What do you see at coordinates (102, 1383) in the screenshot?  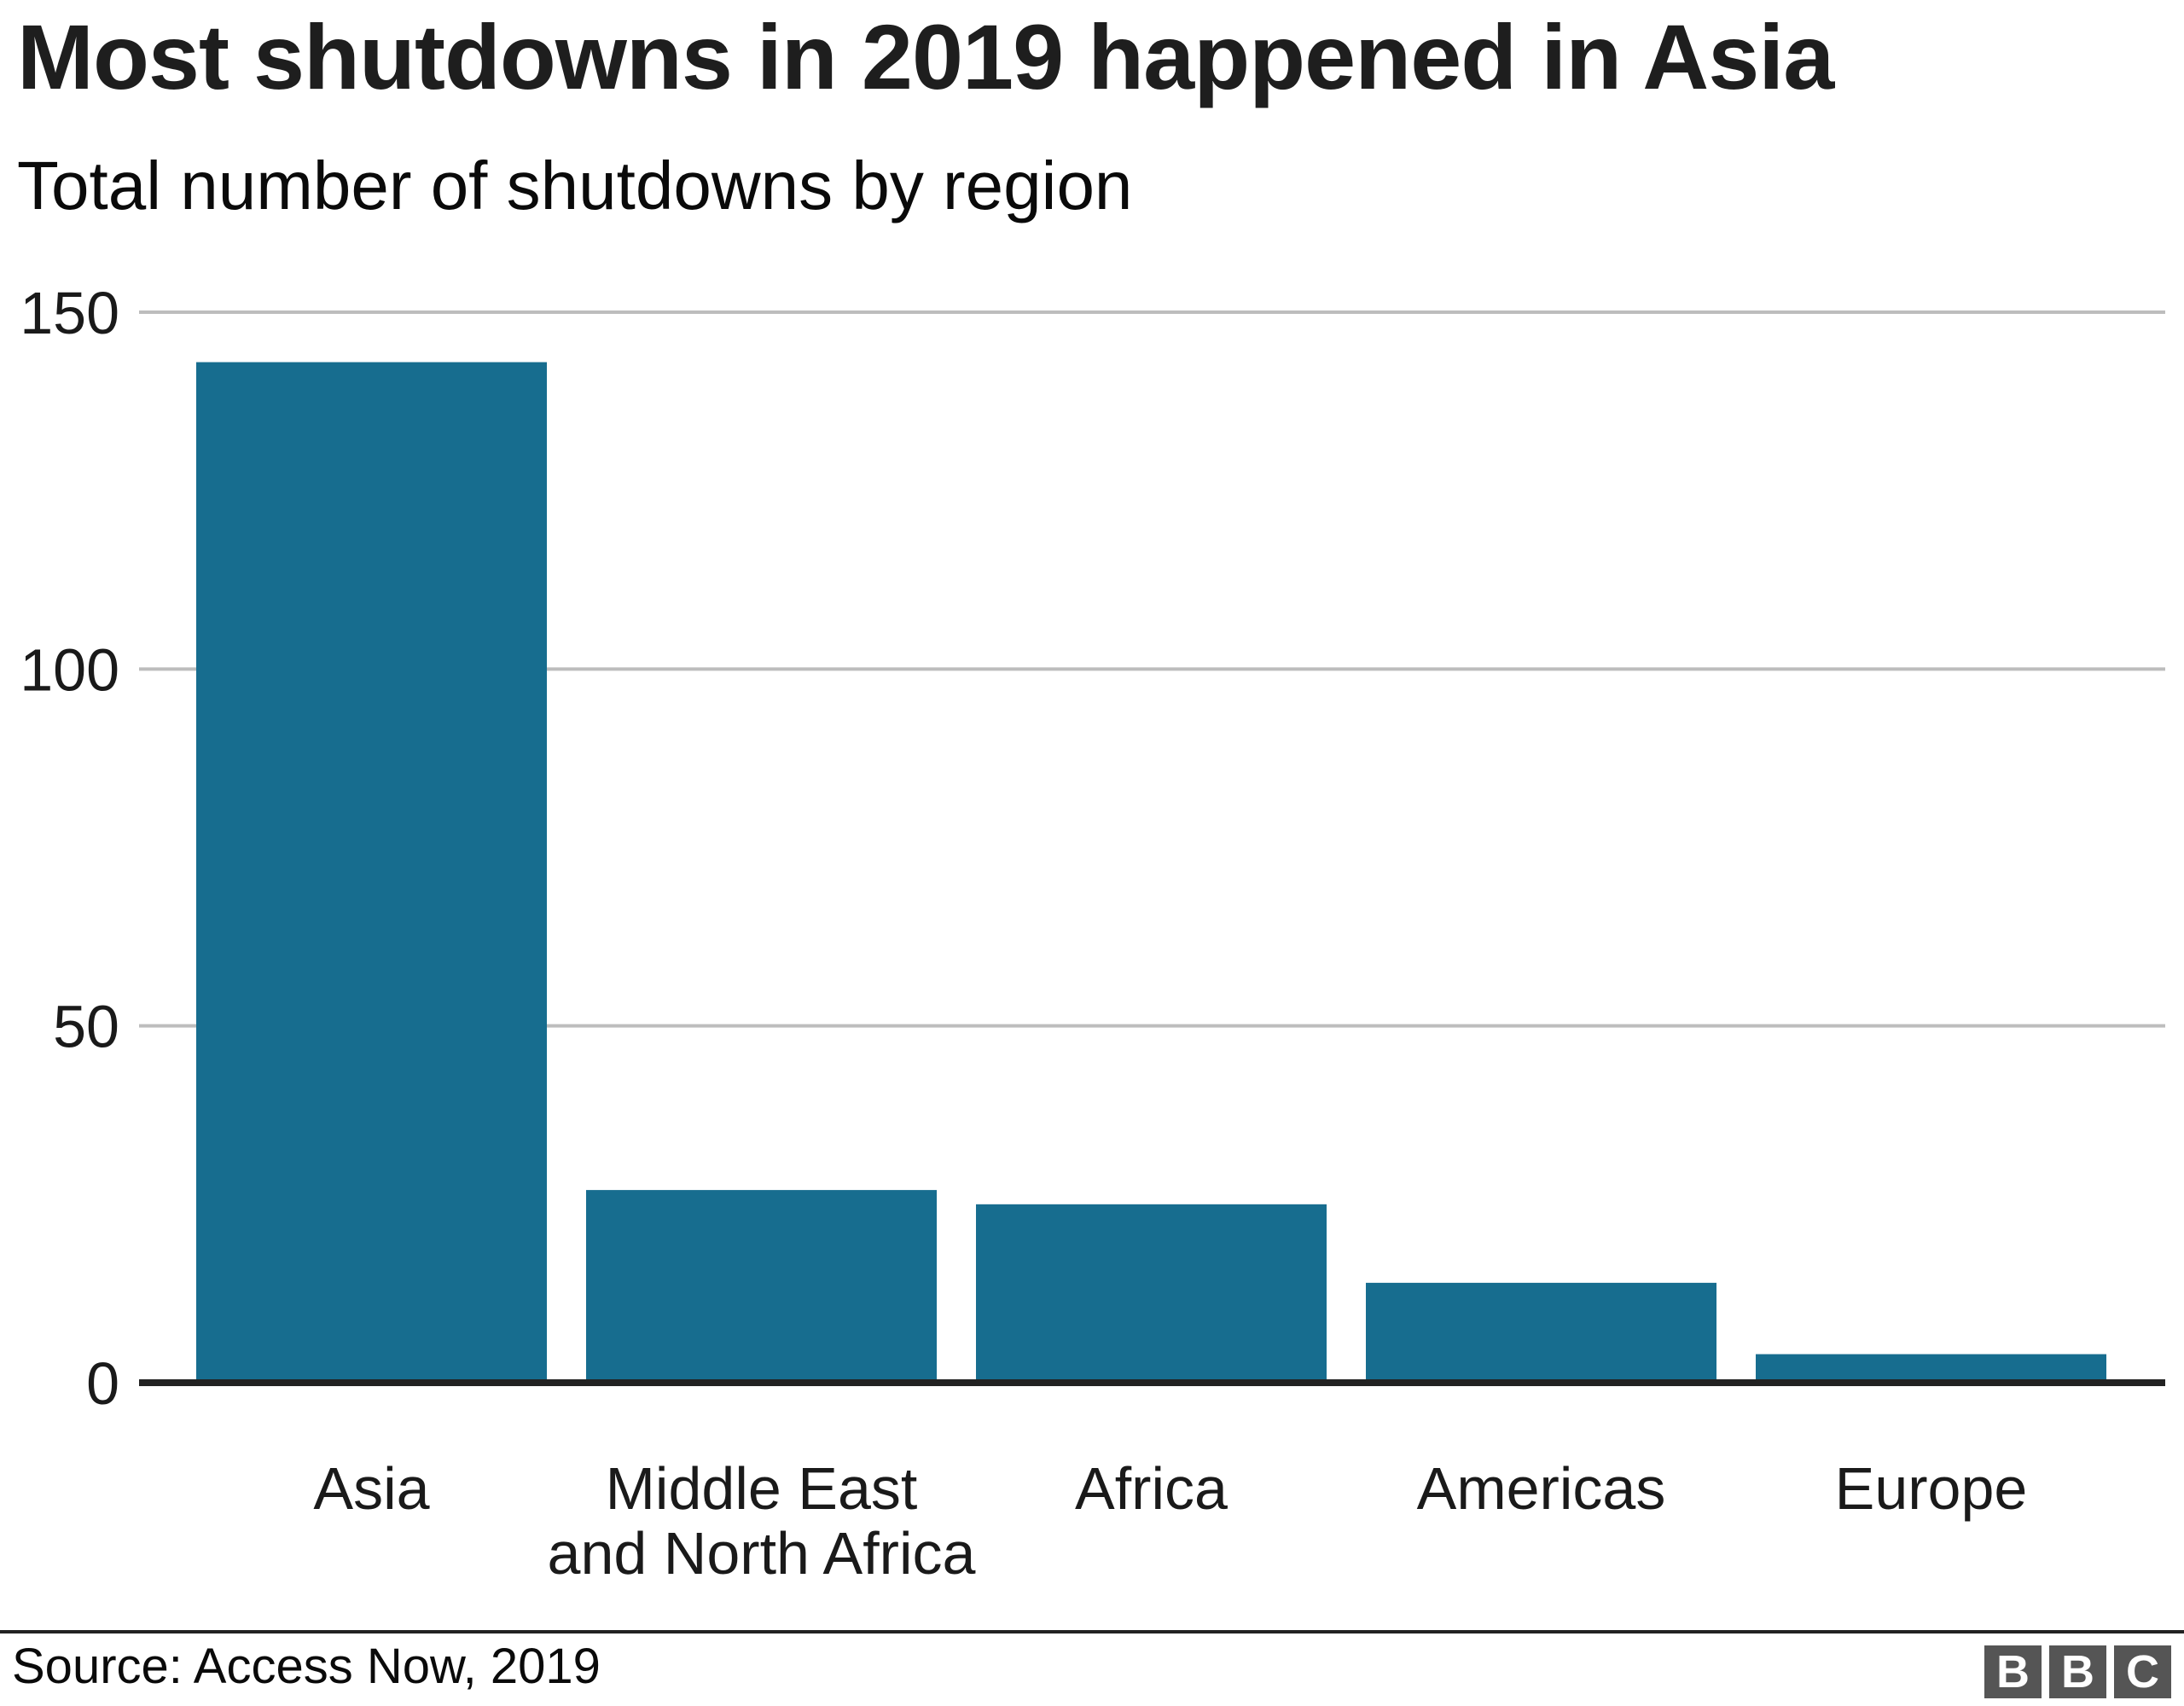 I see `y-tick-label: 0` at bounding box center [102, 1383].